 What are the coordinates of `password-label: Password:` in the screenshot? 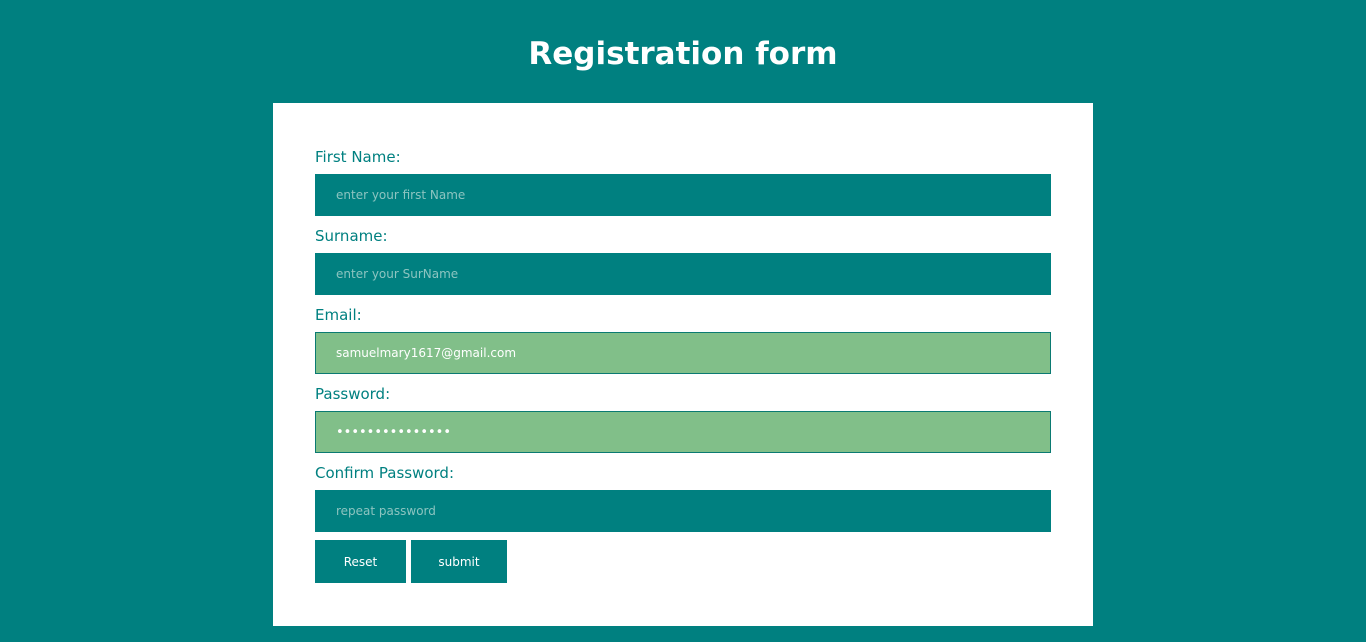 It's located at (353, 394).